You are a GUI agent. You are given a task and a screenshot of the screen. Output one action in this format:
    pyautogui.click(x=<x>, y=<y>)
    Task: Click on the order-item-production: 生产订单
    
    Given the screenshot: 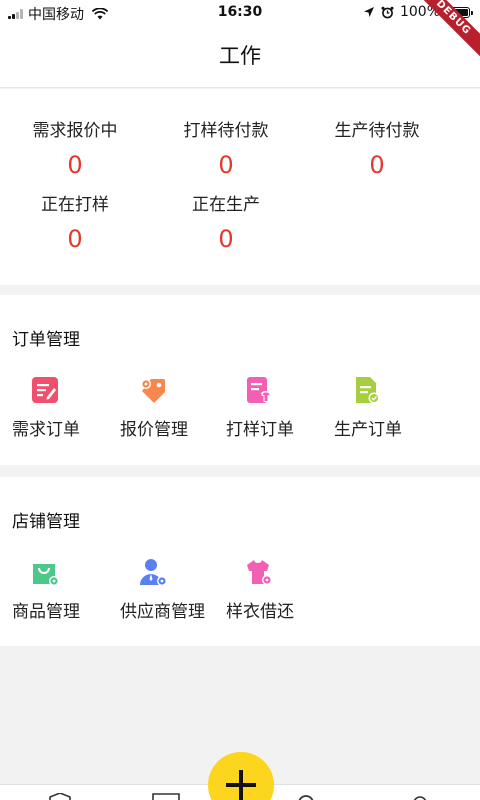 What is the action you would take?
    pyautogui.click(x=389, y=407)
    